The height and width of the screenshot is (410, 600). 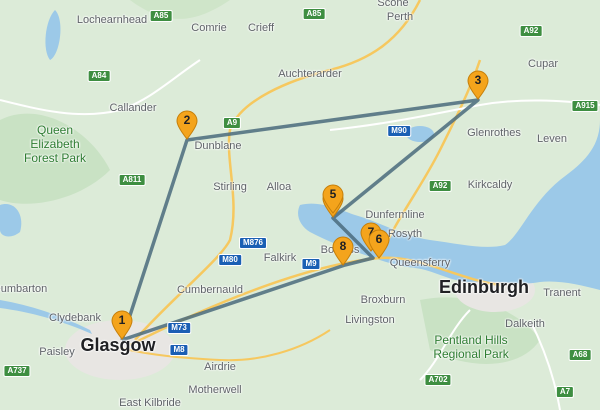 I want to click on marker-label: 5, so click(x=333, y=194).